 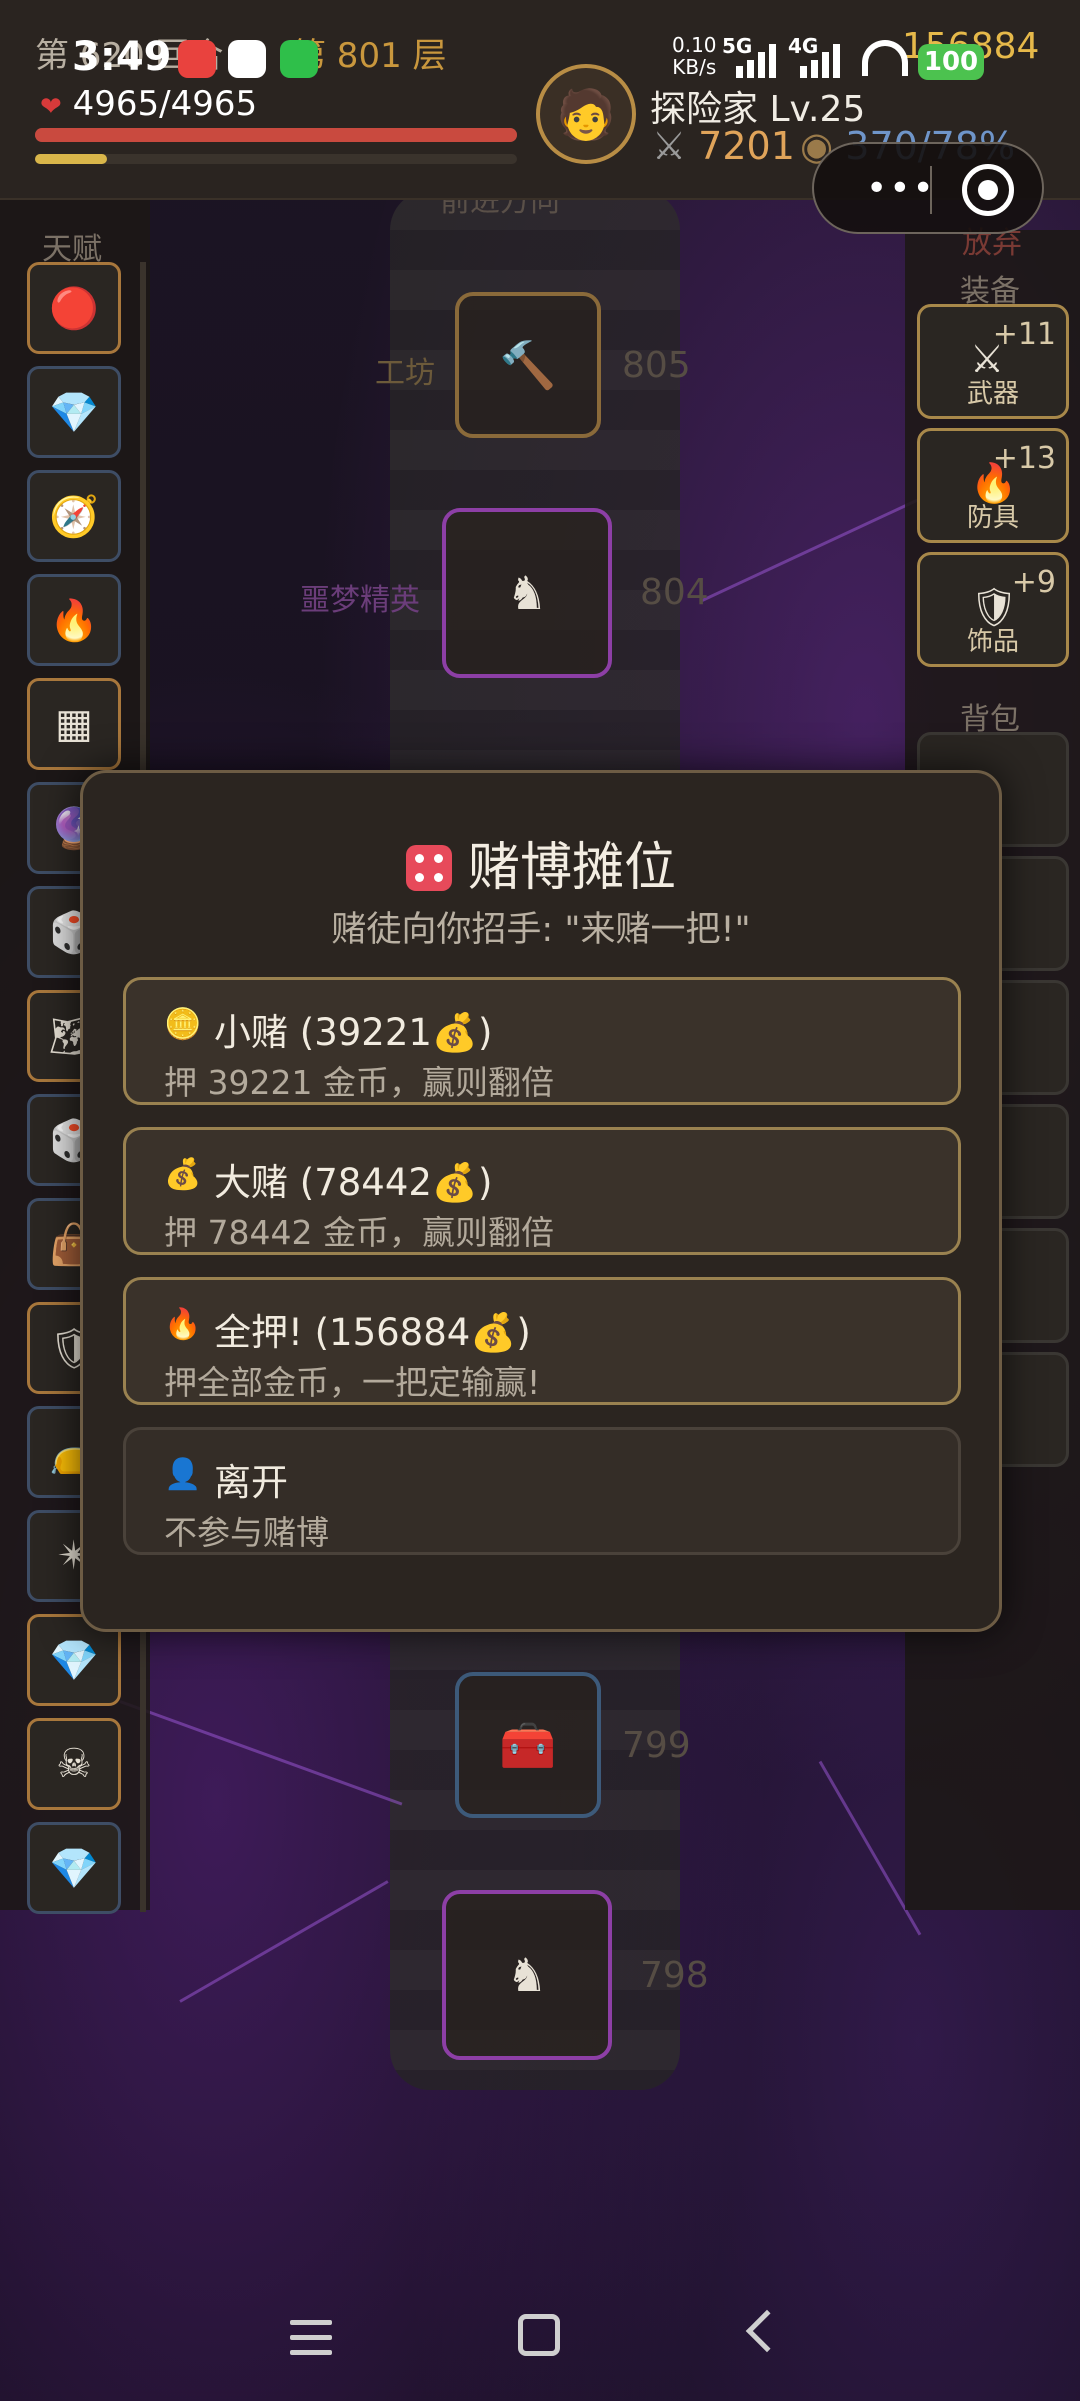 What do you see at coordinates (674, 592) in the screenshot?
I see `map-node-floor: 804` at bounding box center [674, 592].